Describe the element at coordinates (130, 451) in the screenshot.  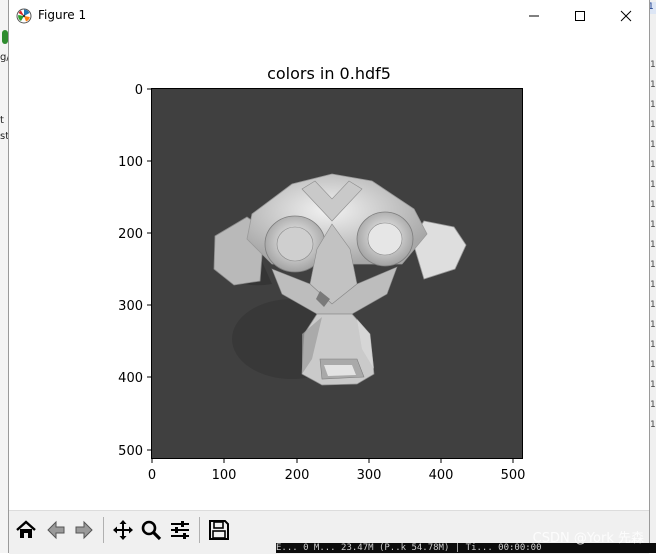
I see `y-tick-label: 500` at that location.